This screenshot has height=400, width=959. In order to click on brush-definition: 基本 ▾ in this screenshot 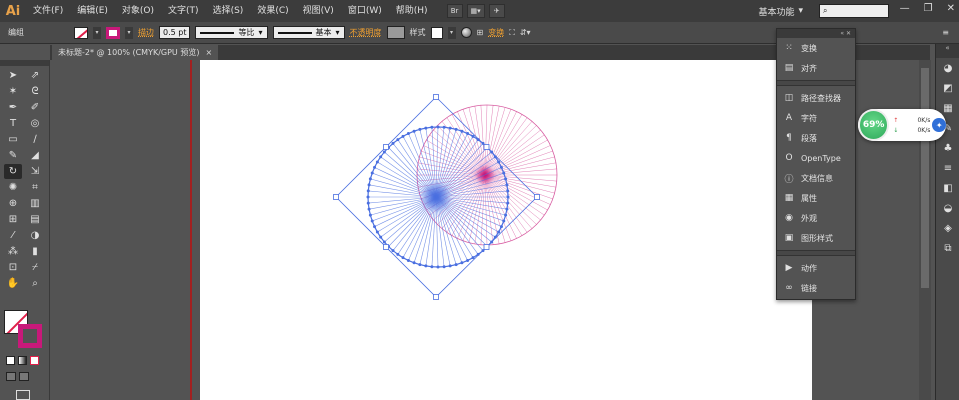, I will do `click(308, 32)`.